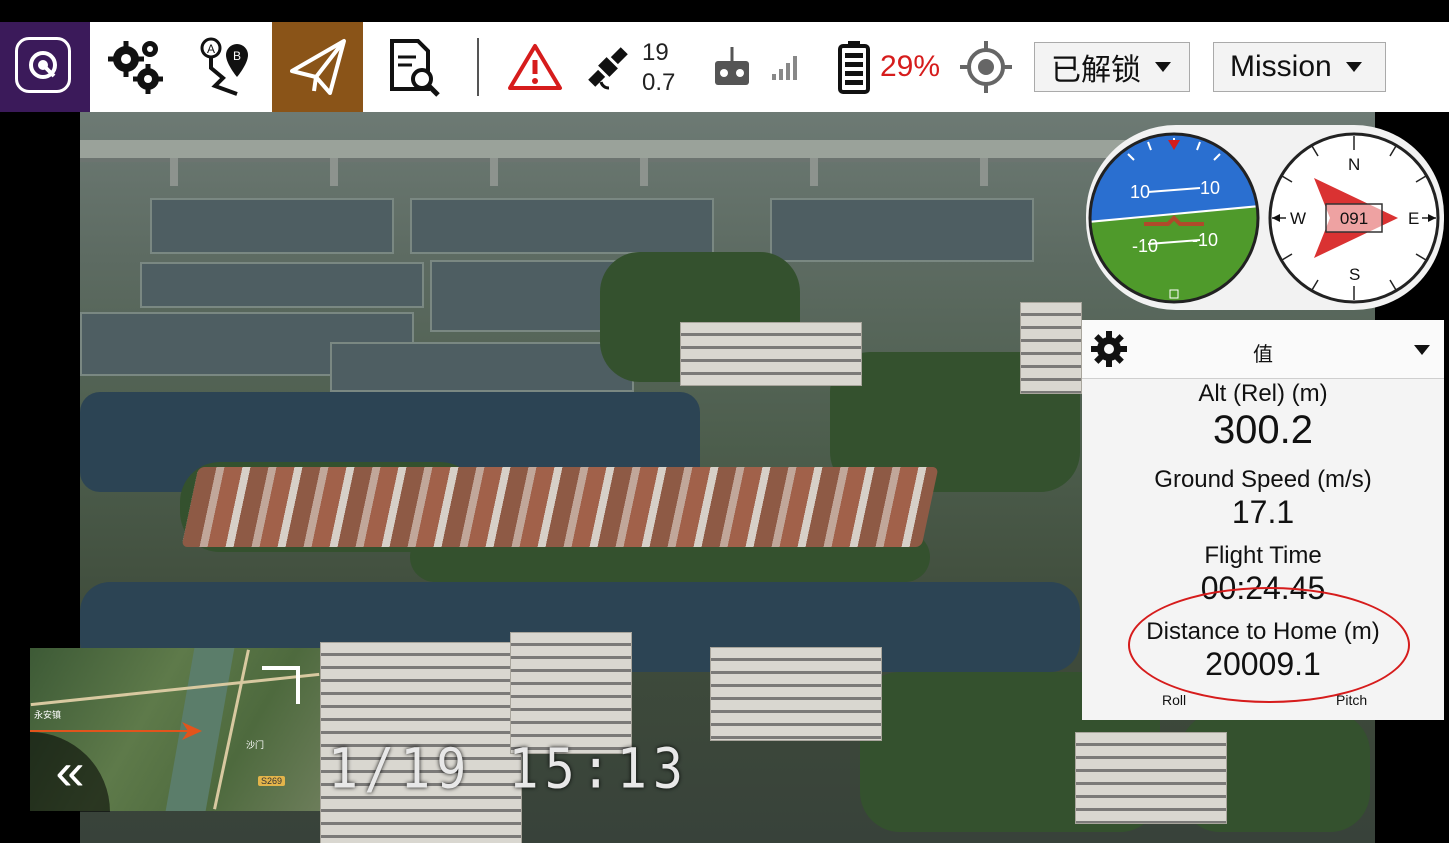 The image size is (1449, 843). I want to click on settings-gears-icon, so click(136, 67).